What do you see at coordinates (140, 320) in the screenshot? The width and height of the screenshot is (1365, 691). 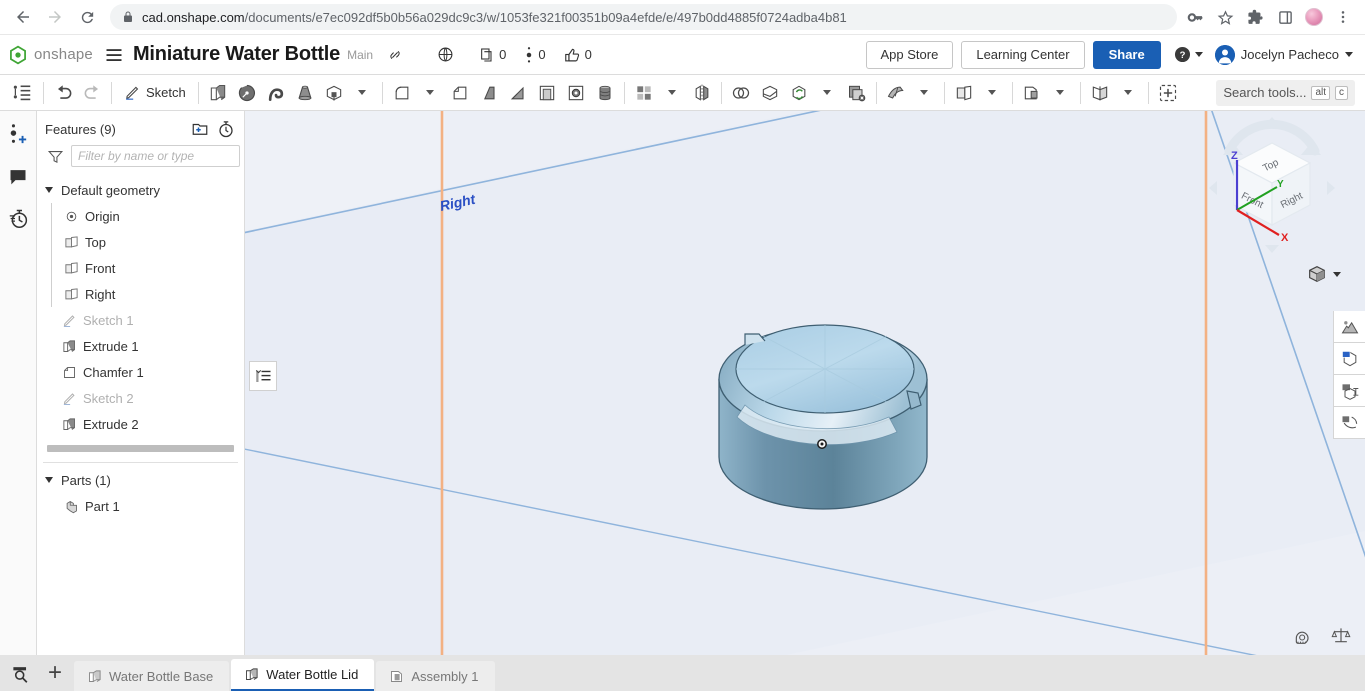 I see `tree-item-sketch-1: Sketch 1` at bounding box center [140, 320].